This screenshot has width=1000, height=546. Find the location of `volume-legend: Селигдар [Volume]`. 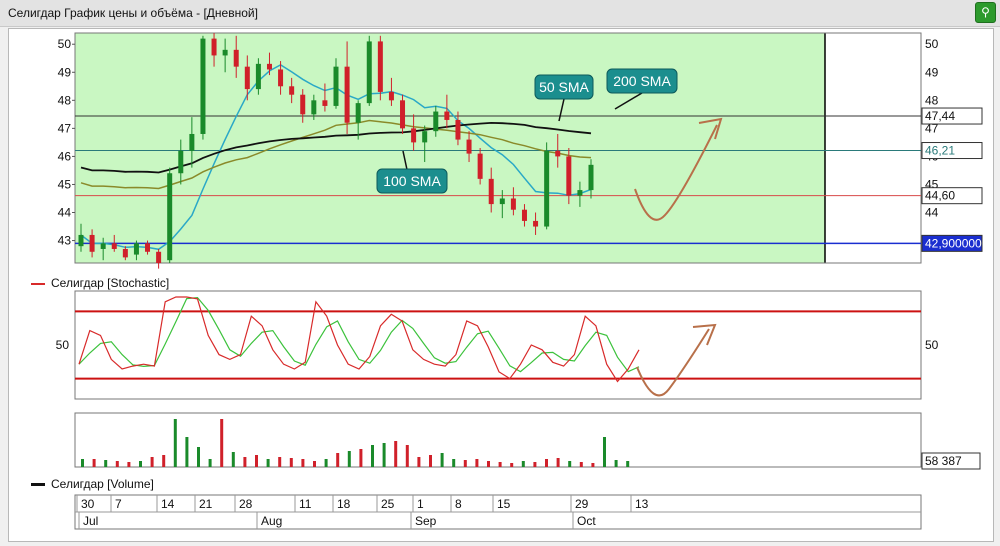

volume-legend: Селигдар [Volume] is located at coordinates (92, 484).